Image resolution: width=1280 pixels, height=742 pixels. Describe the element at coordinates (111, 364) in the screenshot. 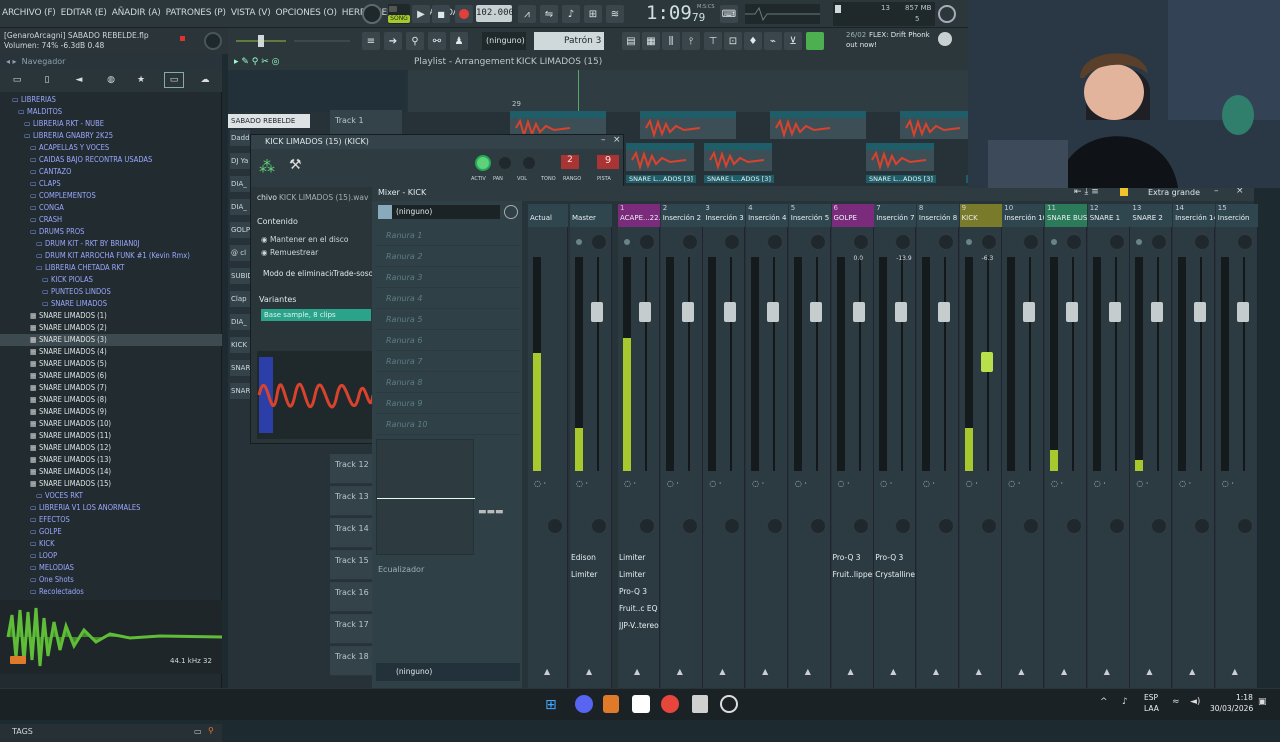

I see `browser-item: ▦ SNARE LIMADOS (5)` at that location.